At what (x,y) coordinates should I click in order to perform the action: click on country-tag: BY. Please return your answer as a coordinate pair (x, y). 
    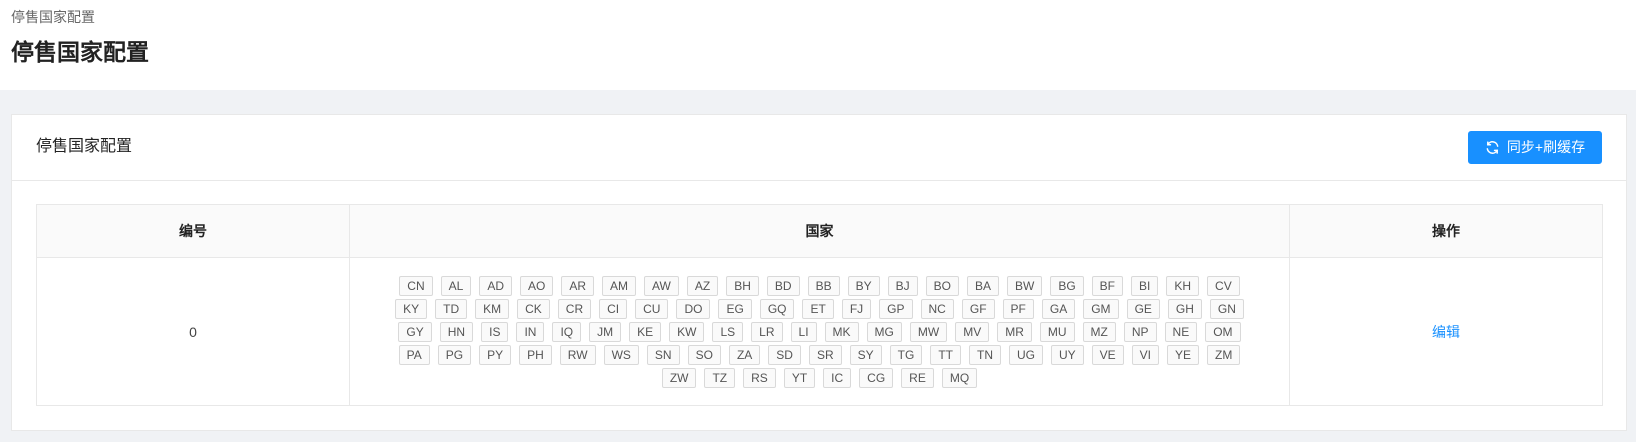
    Looking at the image, I should click on (863, 285).